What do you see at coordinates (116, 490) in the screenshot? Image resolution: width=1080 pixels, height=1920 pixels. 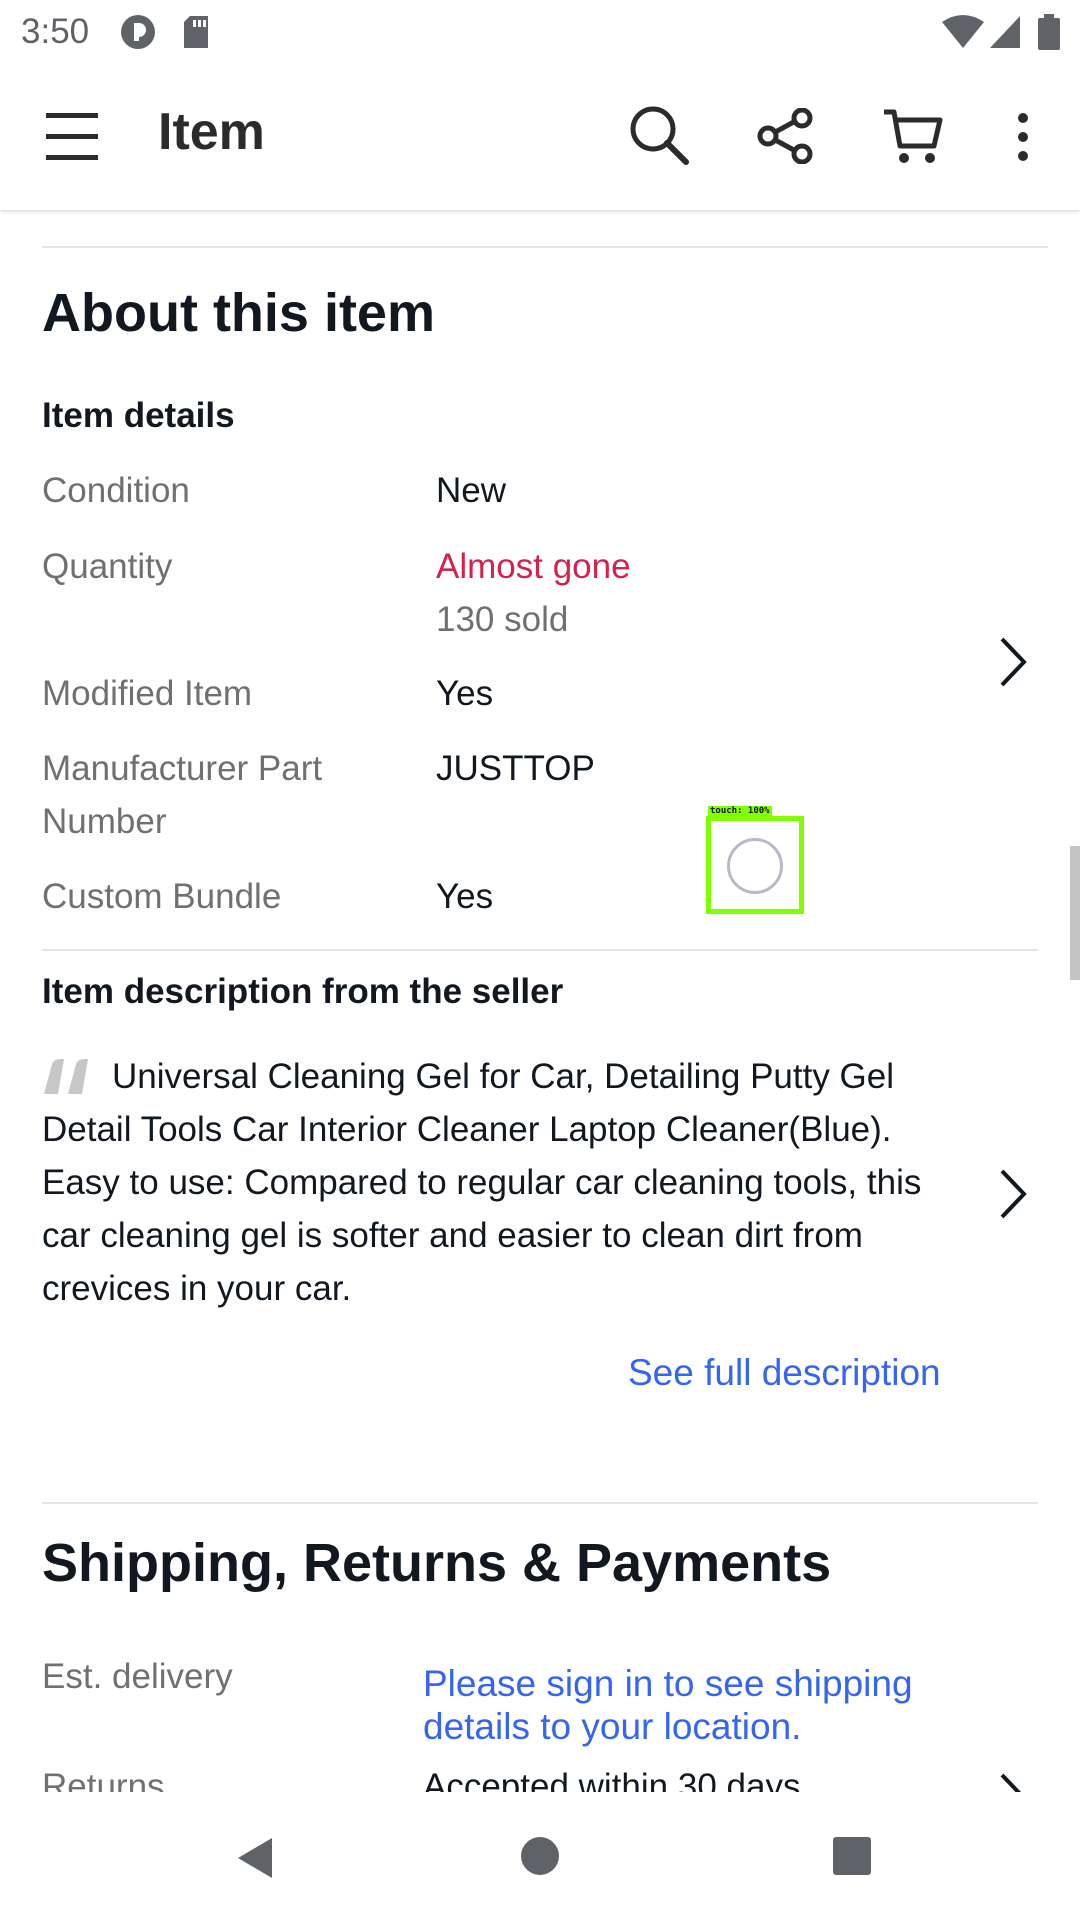 I see `condition-label: Condition` at bounding box center [116, 490].